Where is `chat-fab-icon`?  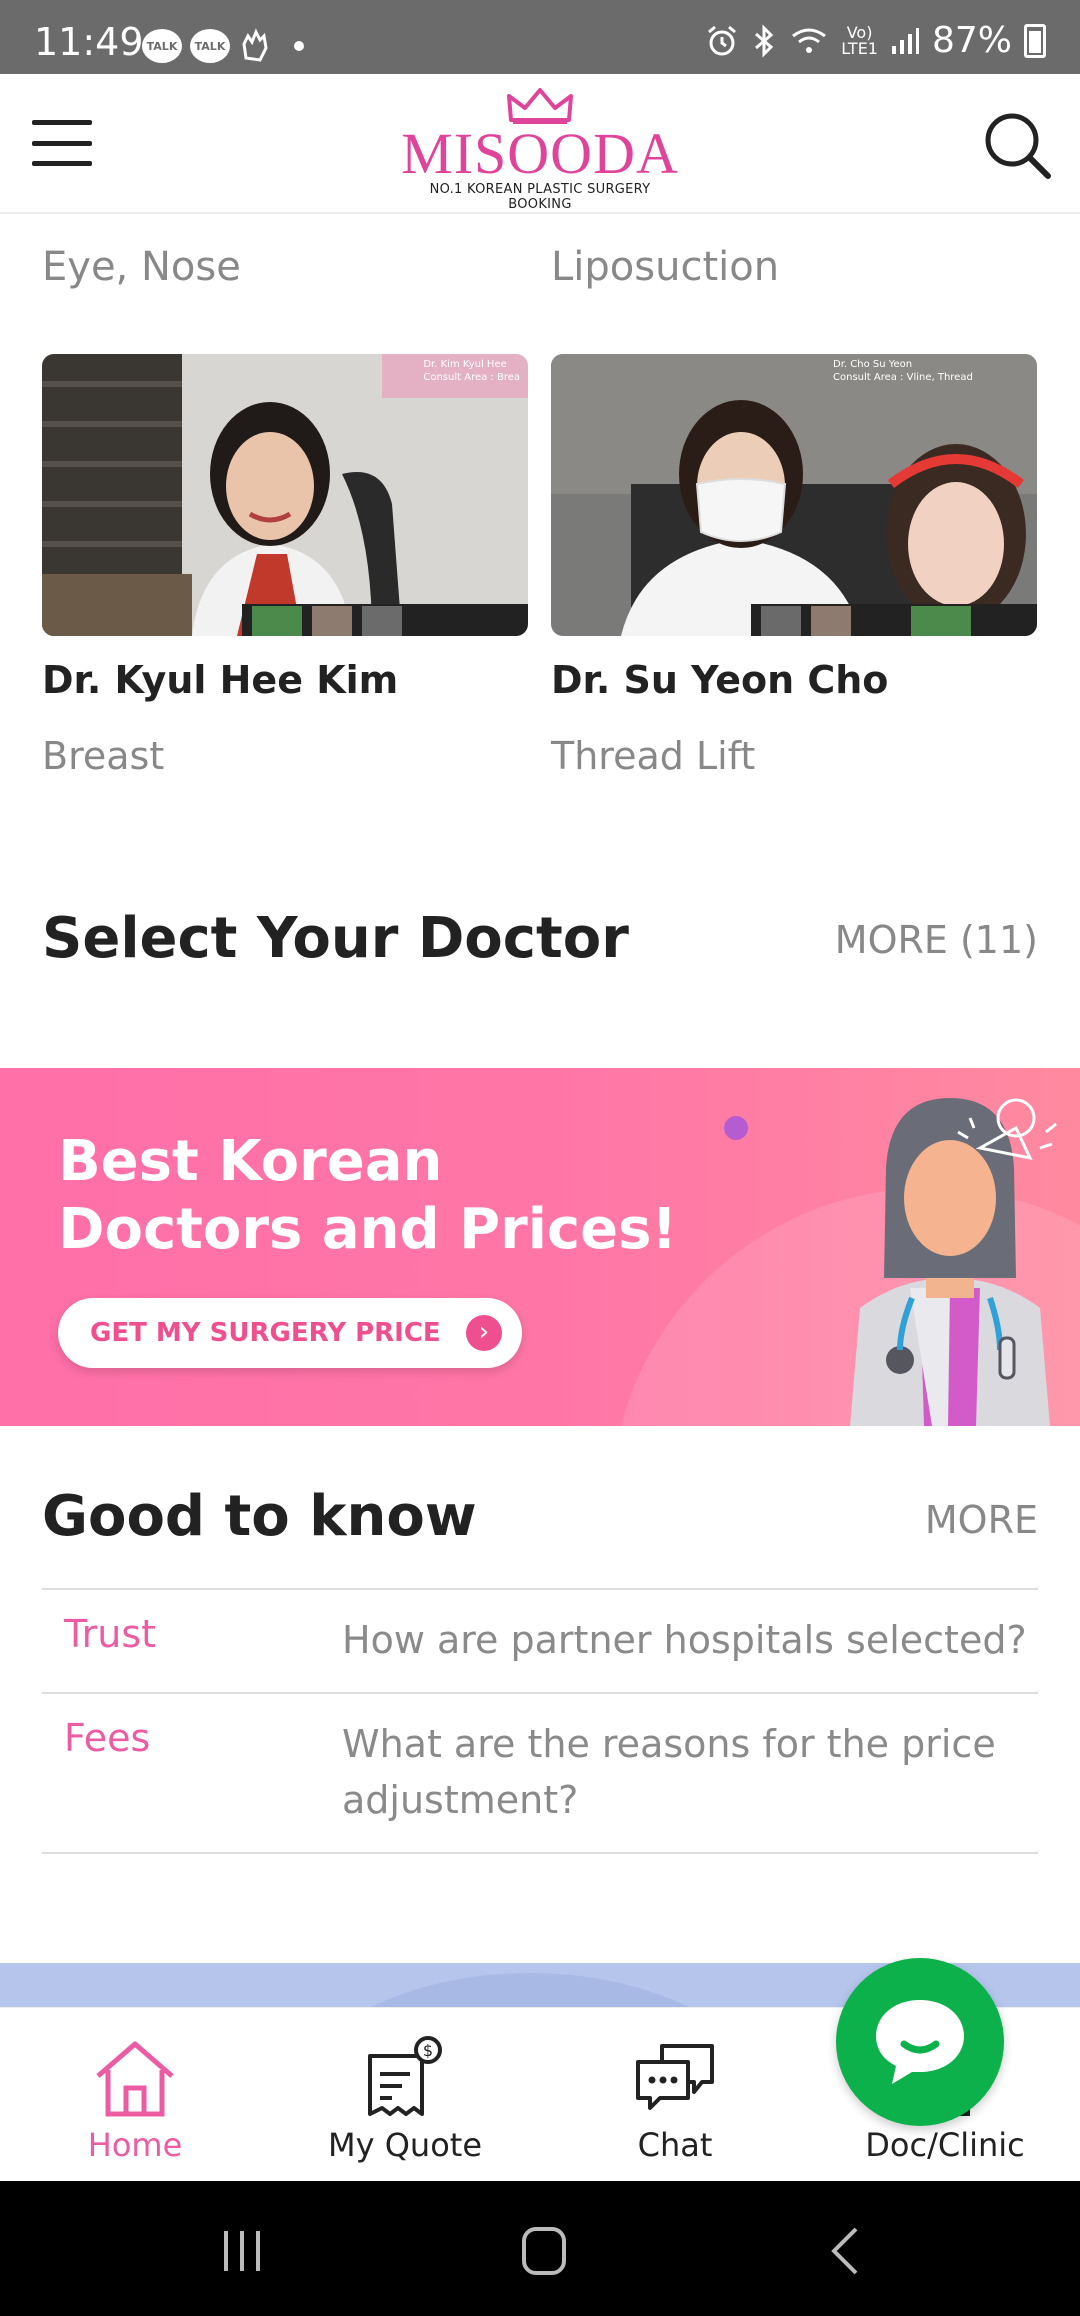
chat-fab-icon is located at coordinates (920, 2042).